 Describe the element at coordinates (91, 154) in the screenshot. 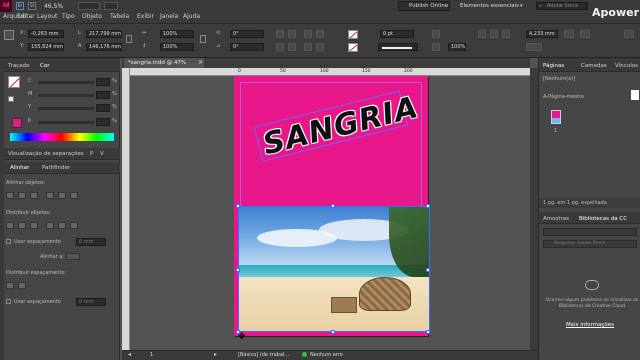

I see `tab-p: P` at that location.